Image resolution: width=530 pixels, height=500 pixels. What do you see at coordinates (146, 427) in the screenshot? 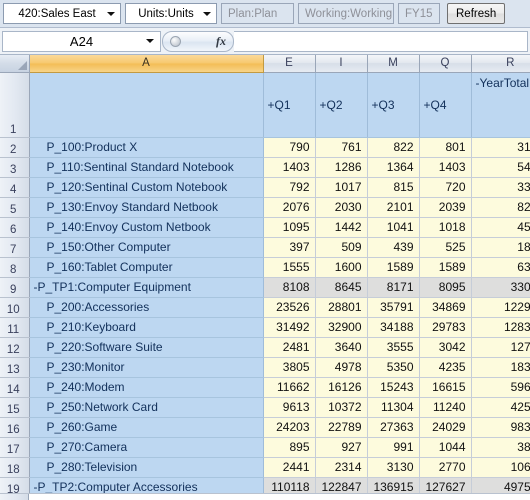
I see `member-cell: P_260:Game` at bounding box center [146, 427].